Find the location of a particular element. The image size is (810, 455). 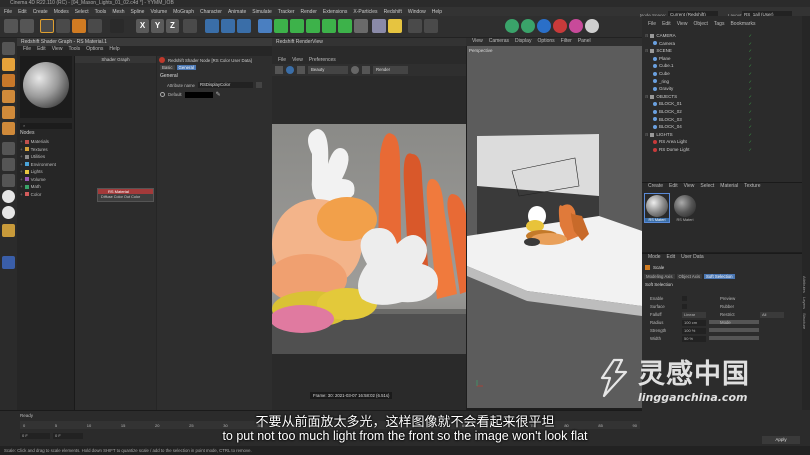

snap-icon is located at coordinates (415, 26).